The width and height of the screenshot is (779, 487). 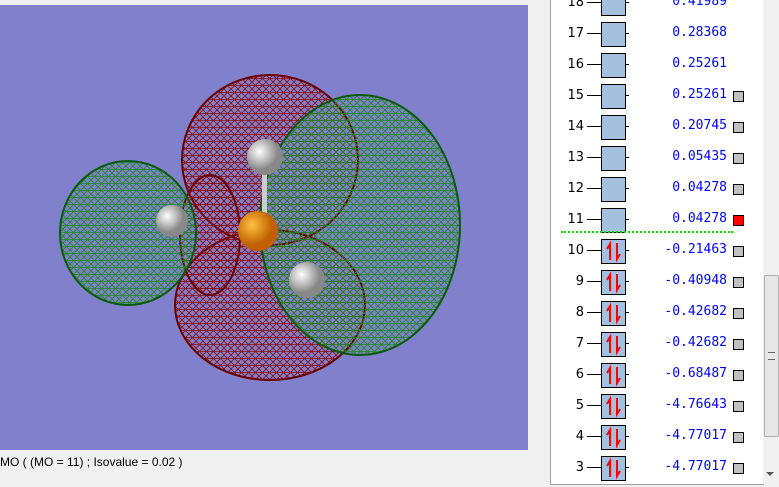 I want to click on orbital-number: 16, so click(x=575, y=64).